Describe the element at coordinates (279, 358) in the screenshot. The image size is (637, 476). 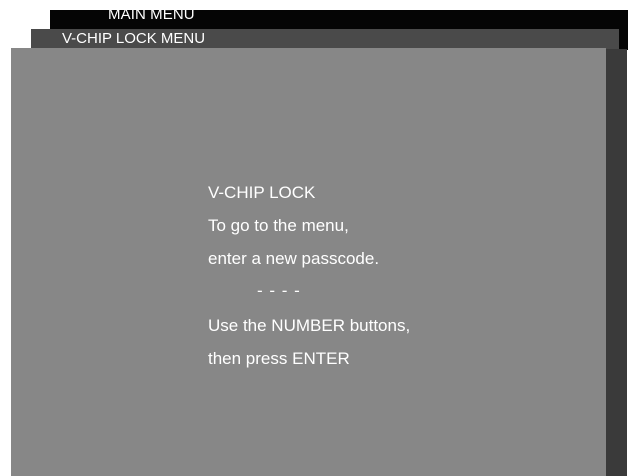
I see `instruction-line-4: then press ENTER` at that location.